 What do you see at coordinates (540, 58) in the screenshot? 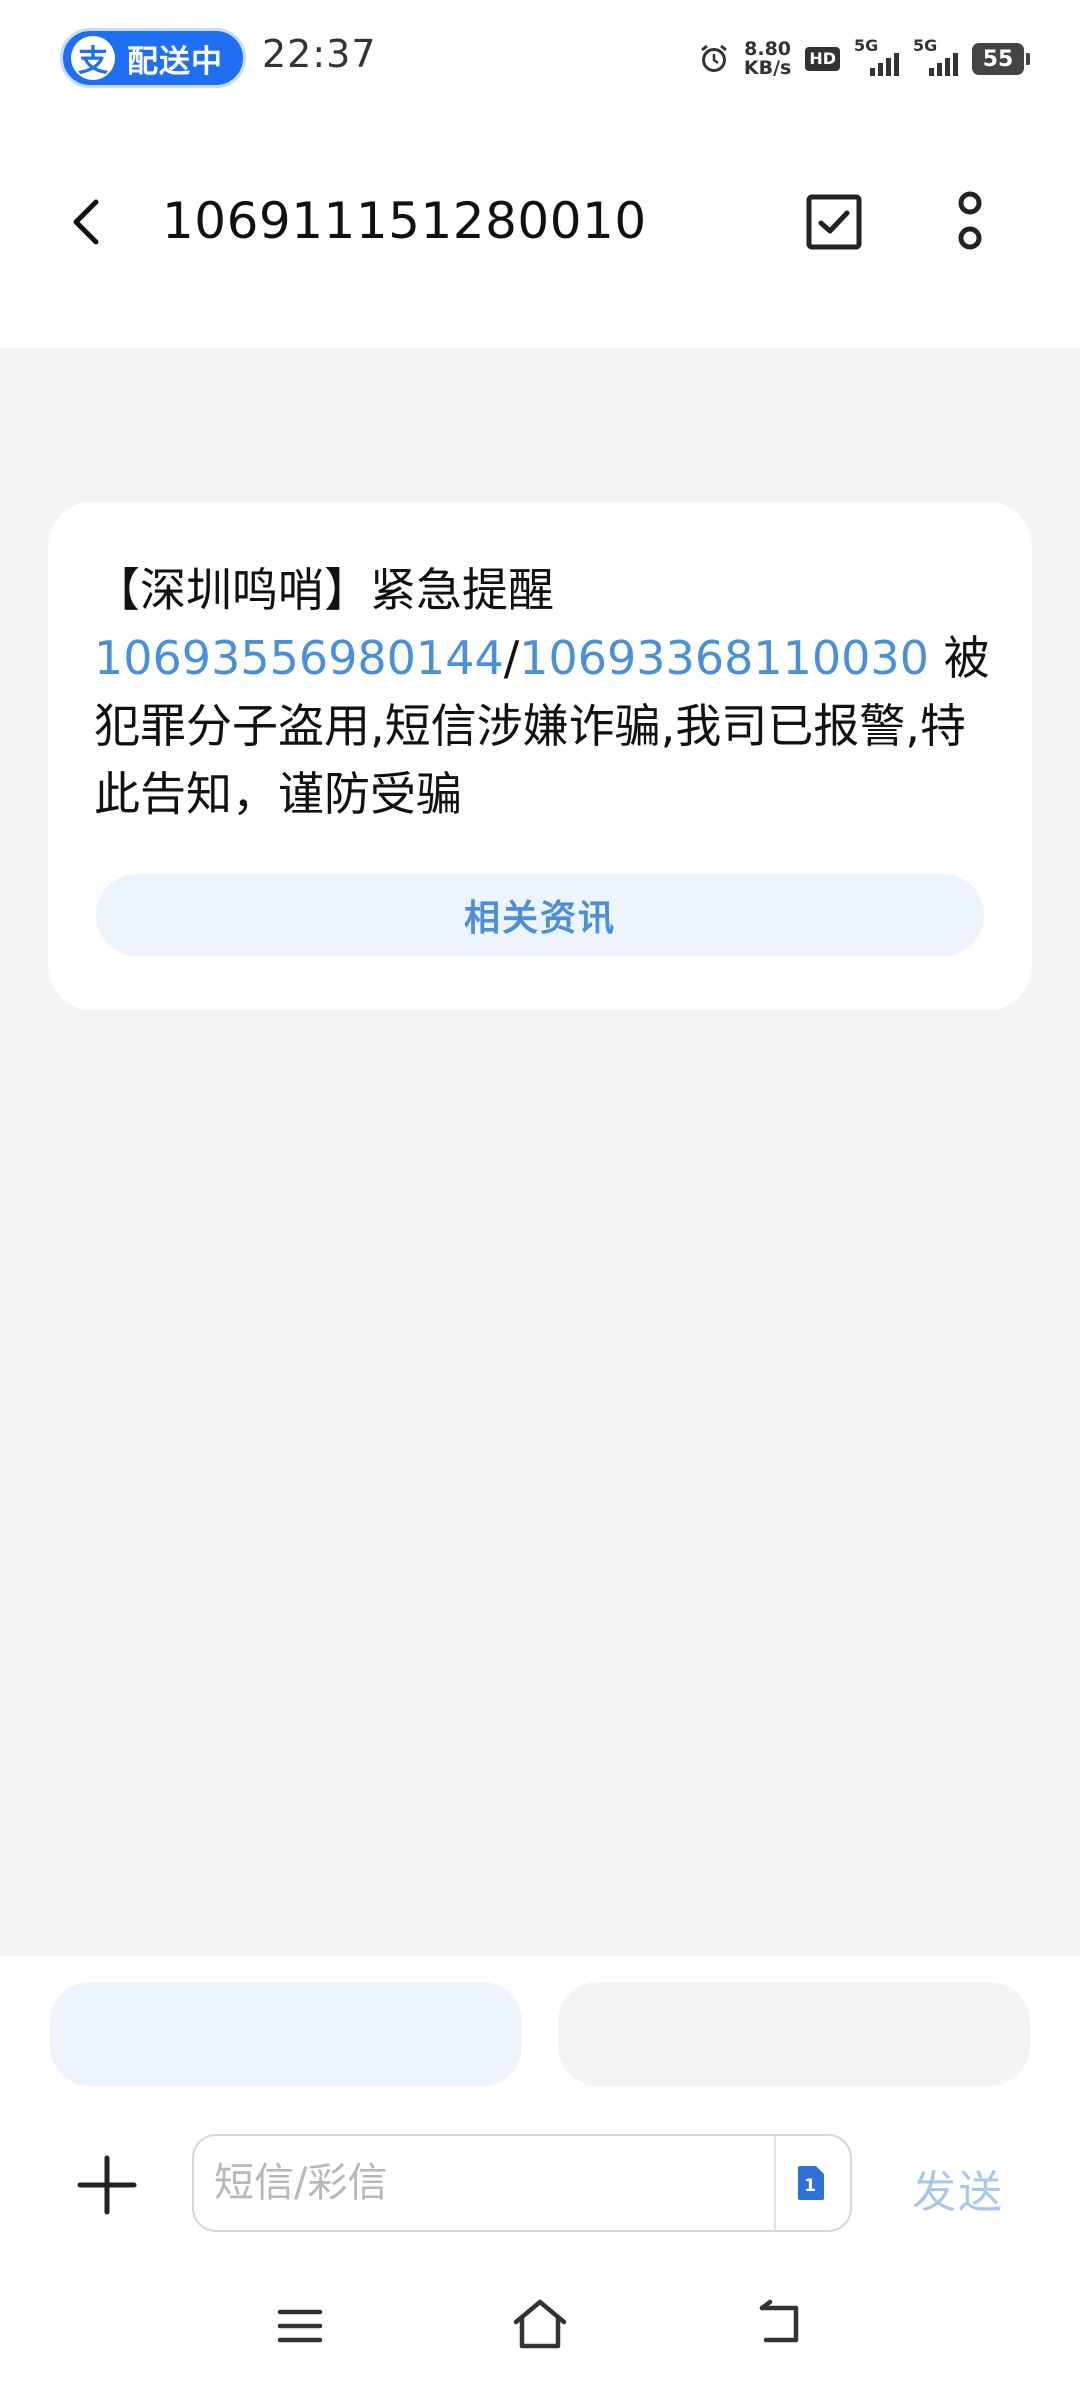
I see `status-bar: 支 配送中 22:37 8.80 KB/s HD 5G 5G 55` at bounding box center [540, 58].